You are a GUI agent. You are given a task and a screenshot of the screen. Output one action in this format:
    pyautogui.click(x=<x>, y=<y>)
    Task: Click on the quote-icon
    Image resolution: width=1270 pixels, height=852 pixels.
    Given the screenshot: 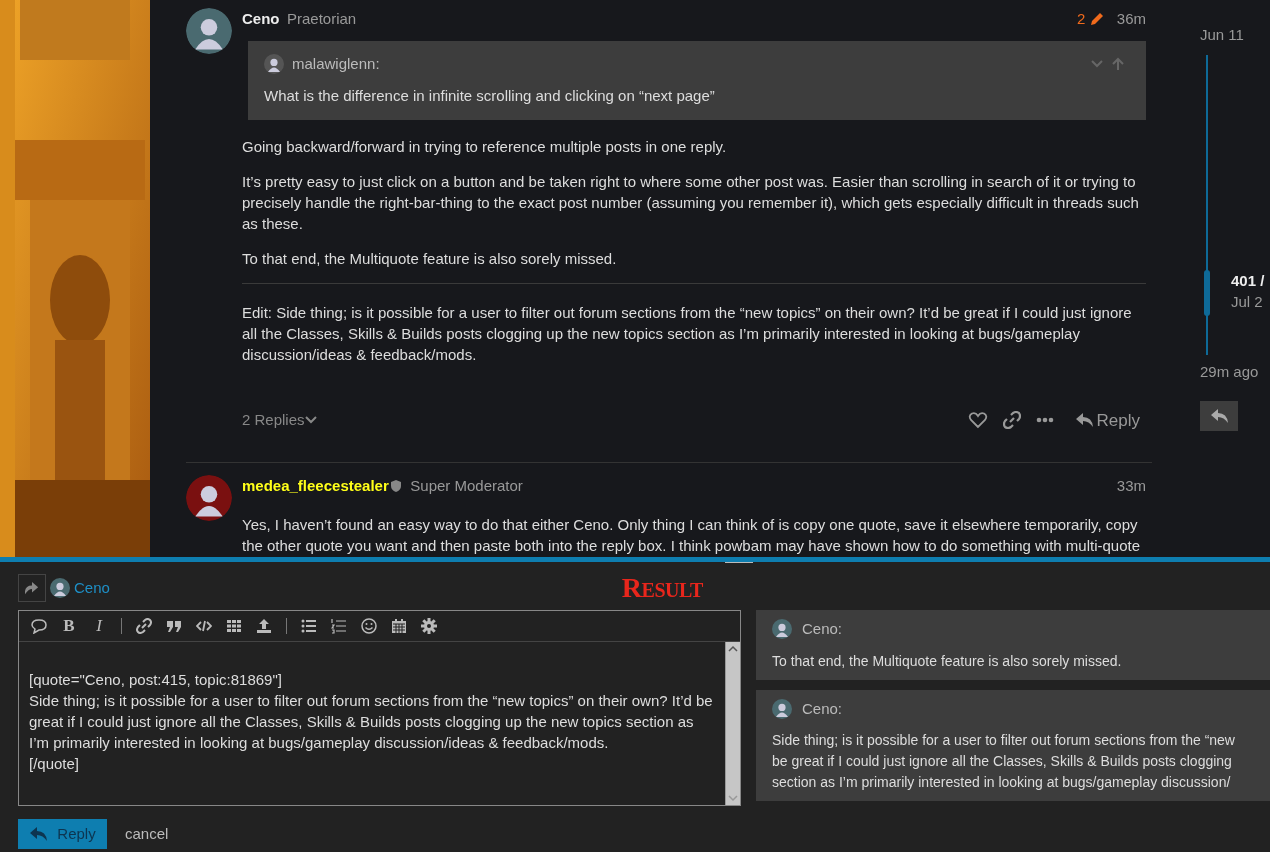 What is the action you would take?
    pyautogui.click(x=39, y=626)
    